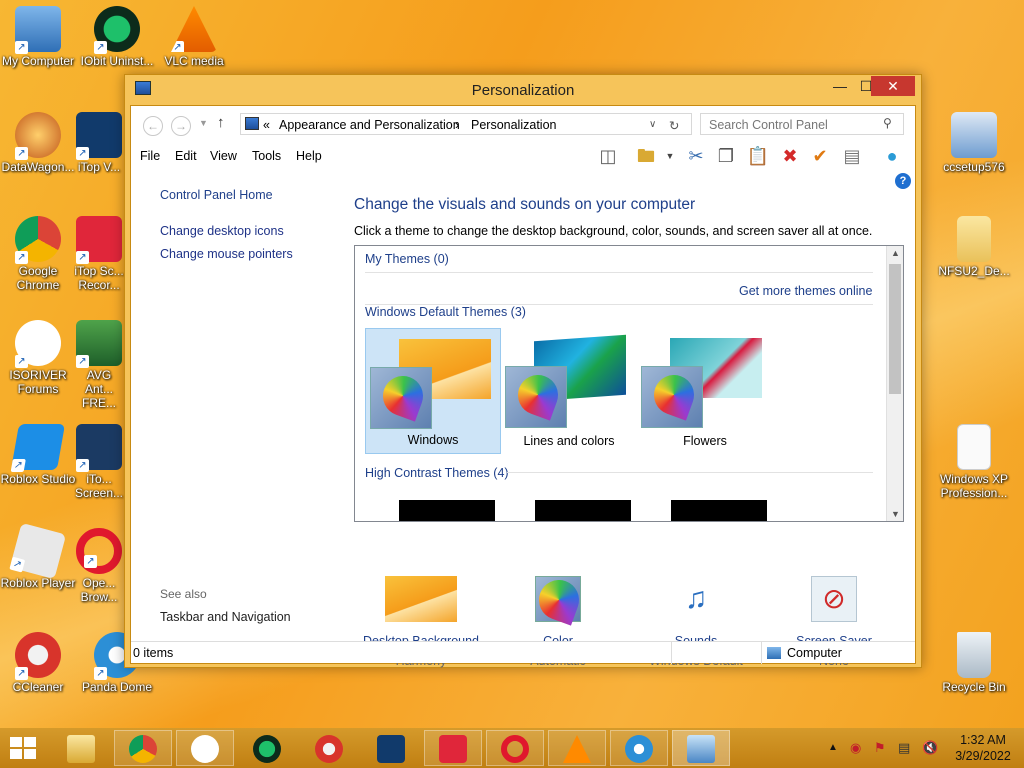 This screenshot has width=1024, height=768. I want to click on search-icon: ⚲, so click(887, 123).